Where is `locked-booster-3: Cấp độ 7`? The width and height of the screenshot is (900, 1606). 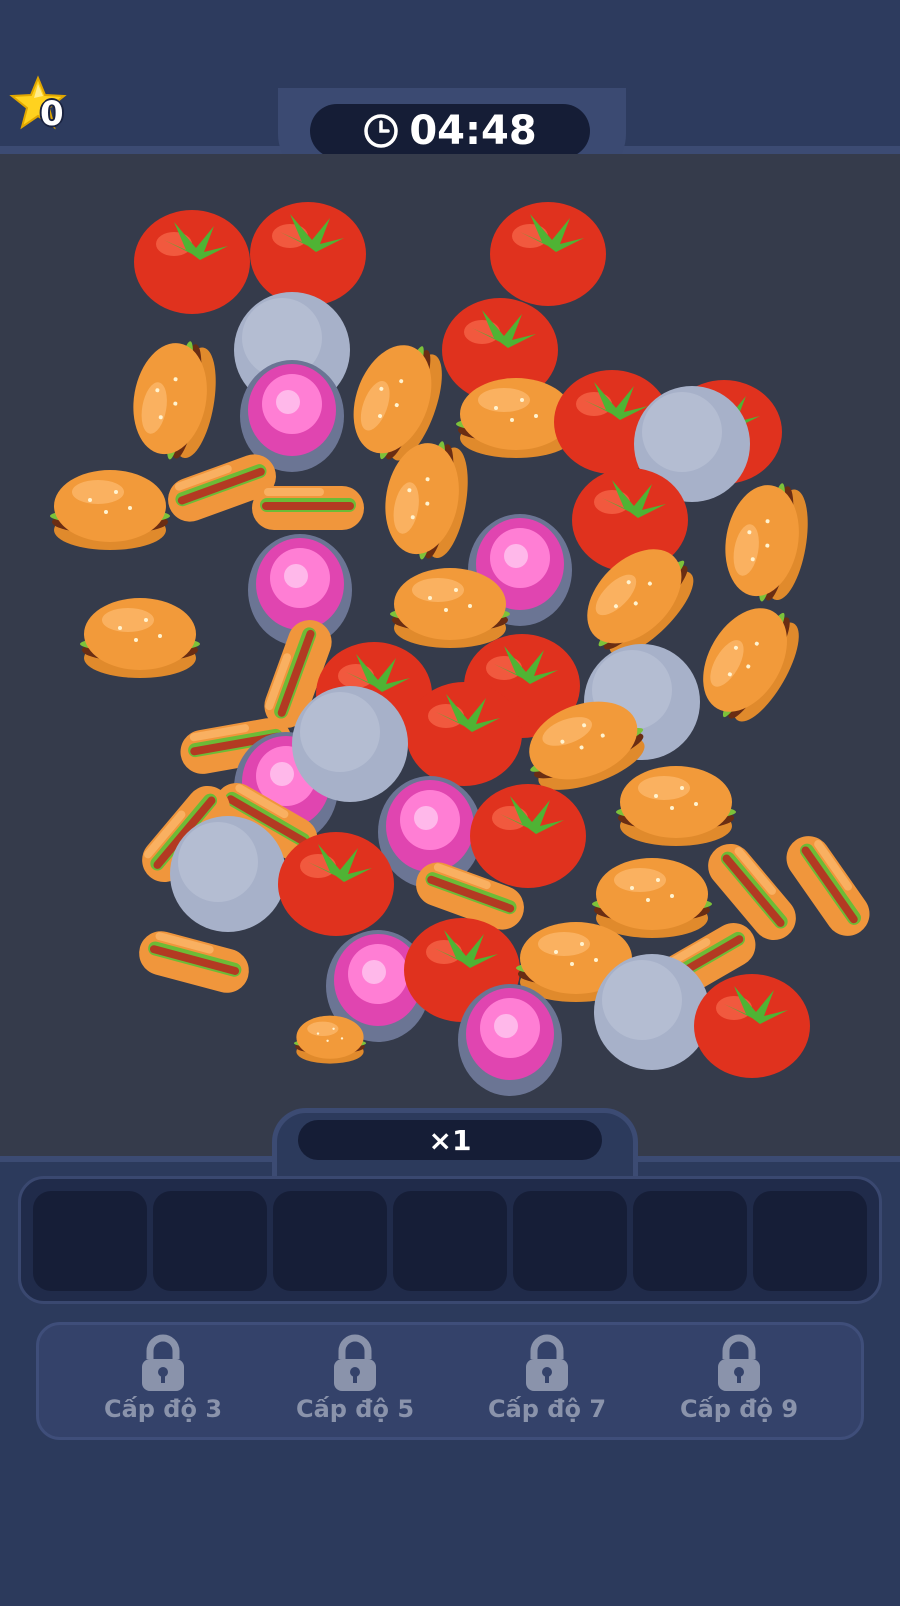
locked-booster-3: Cấp độ 7 is located at coordinates (547, 1383).